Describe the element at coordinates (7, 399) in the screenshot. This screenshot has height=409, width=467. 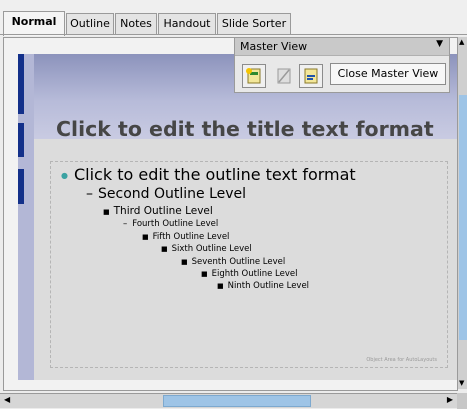
I see `scroll-left-icon: ◀` at that location.